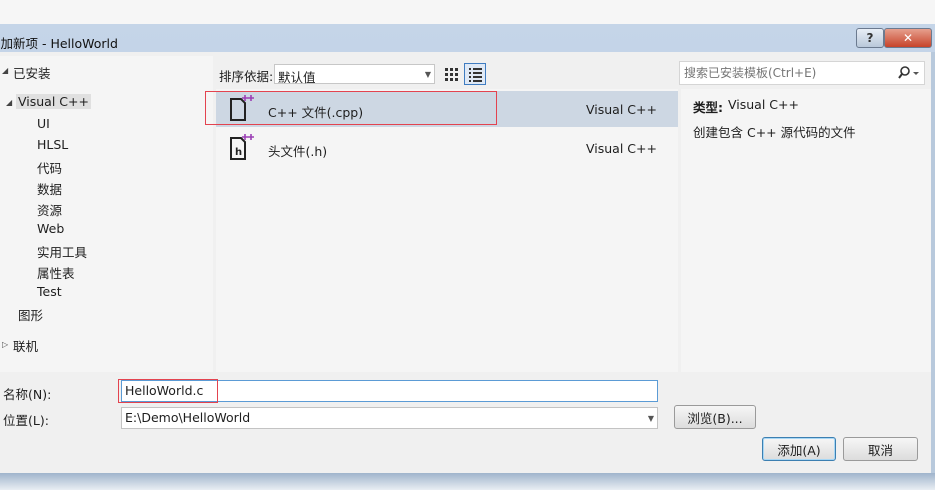 The height and width of the screenshot is (490, 935). I want to click on tree-item-utility: 实用工具, so click(62, 251).